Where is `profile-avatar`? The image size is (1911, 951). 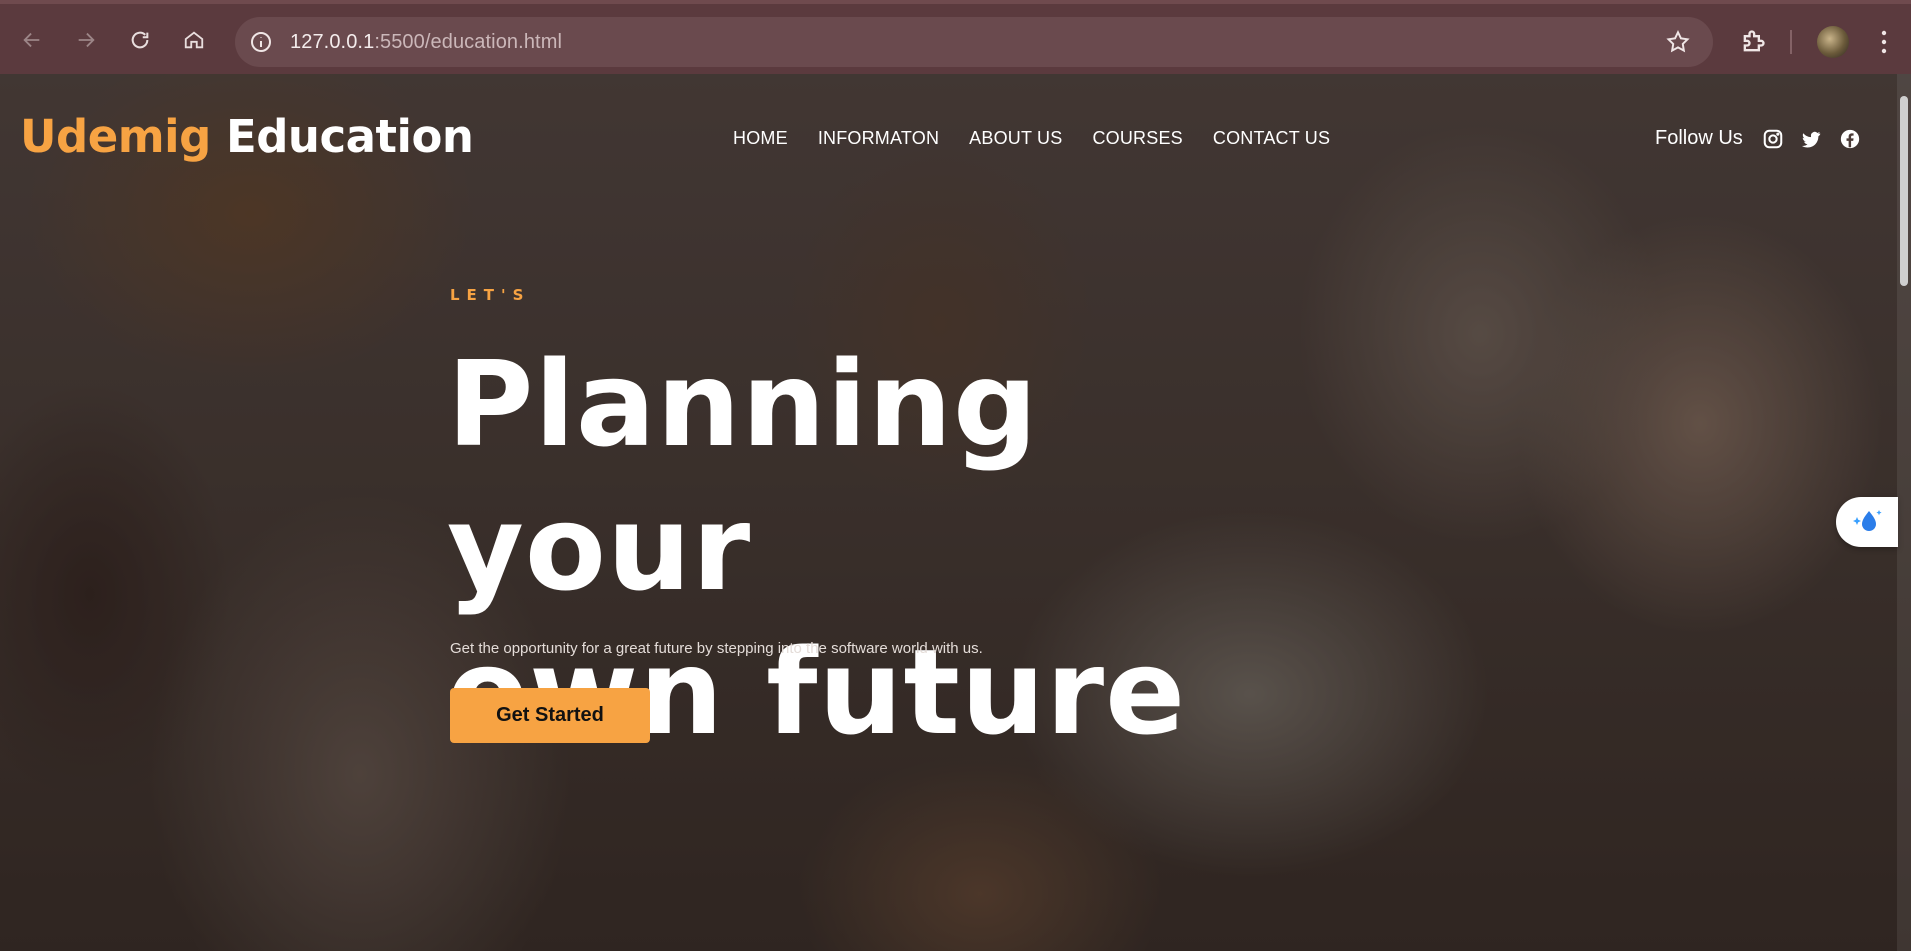
profile-avatar is located at coordinates (1833, 42).